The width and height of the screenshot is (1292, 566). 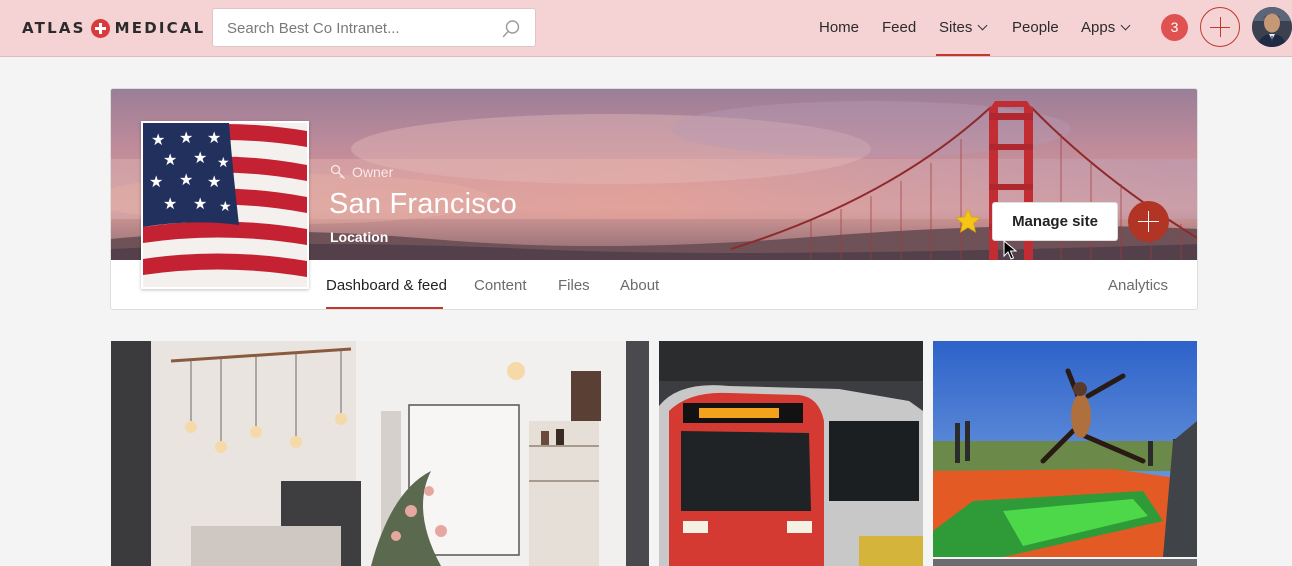 I want to click on avatar, so click(x=1272, y=27).